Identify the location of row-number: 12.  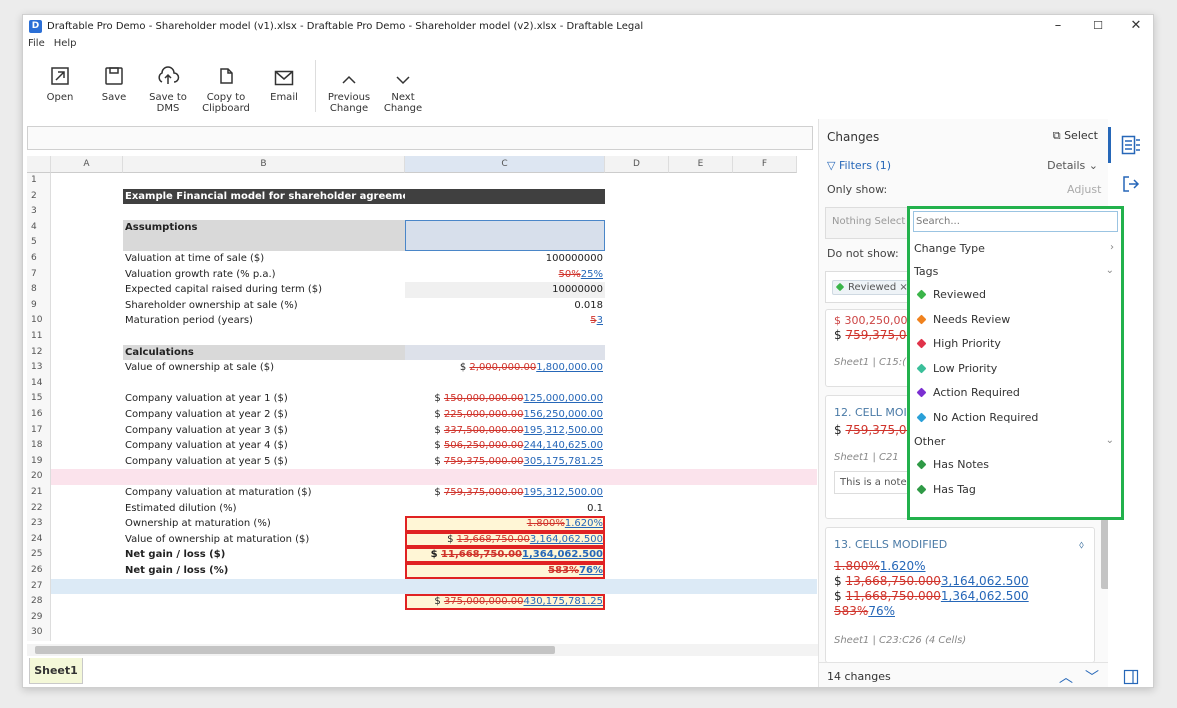
(39, 352).